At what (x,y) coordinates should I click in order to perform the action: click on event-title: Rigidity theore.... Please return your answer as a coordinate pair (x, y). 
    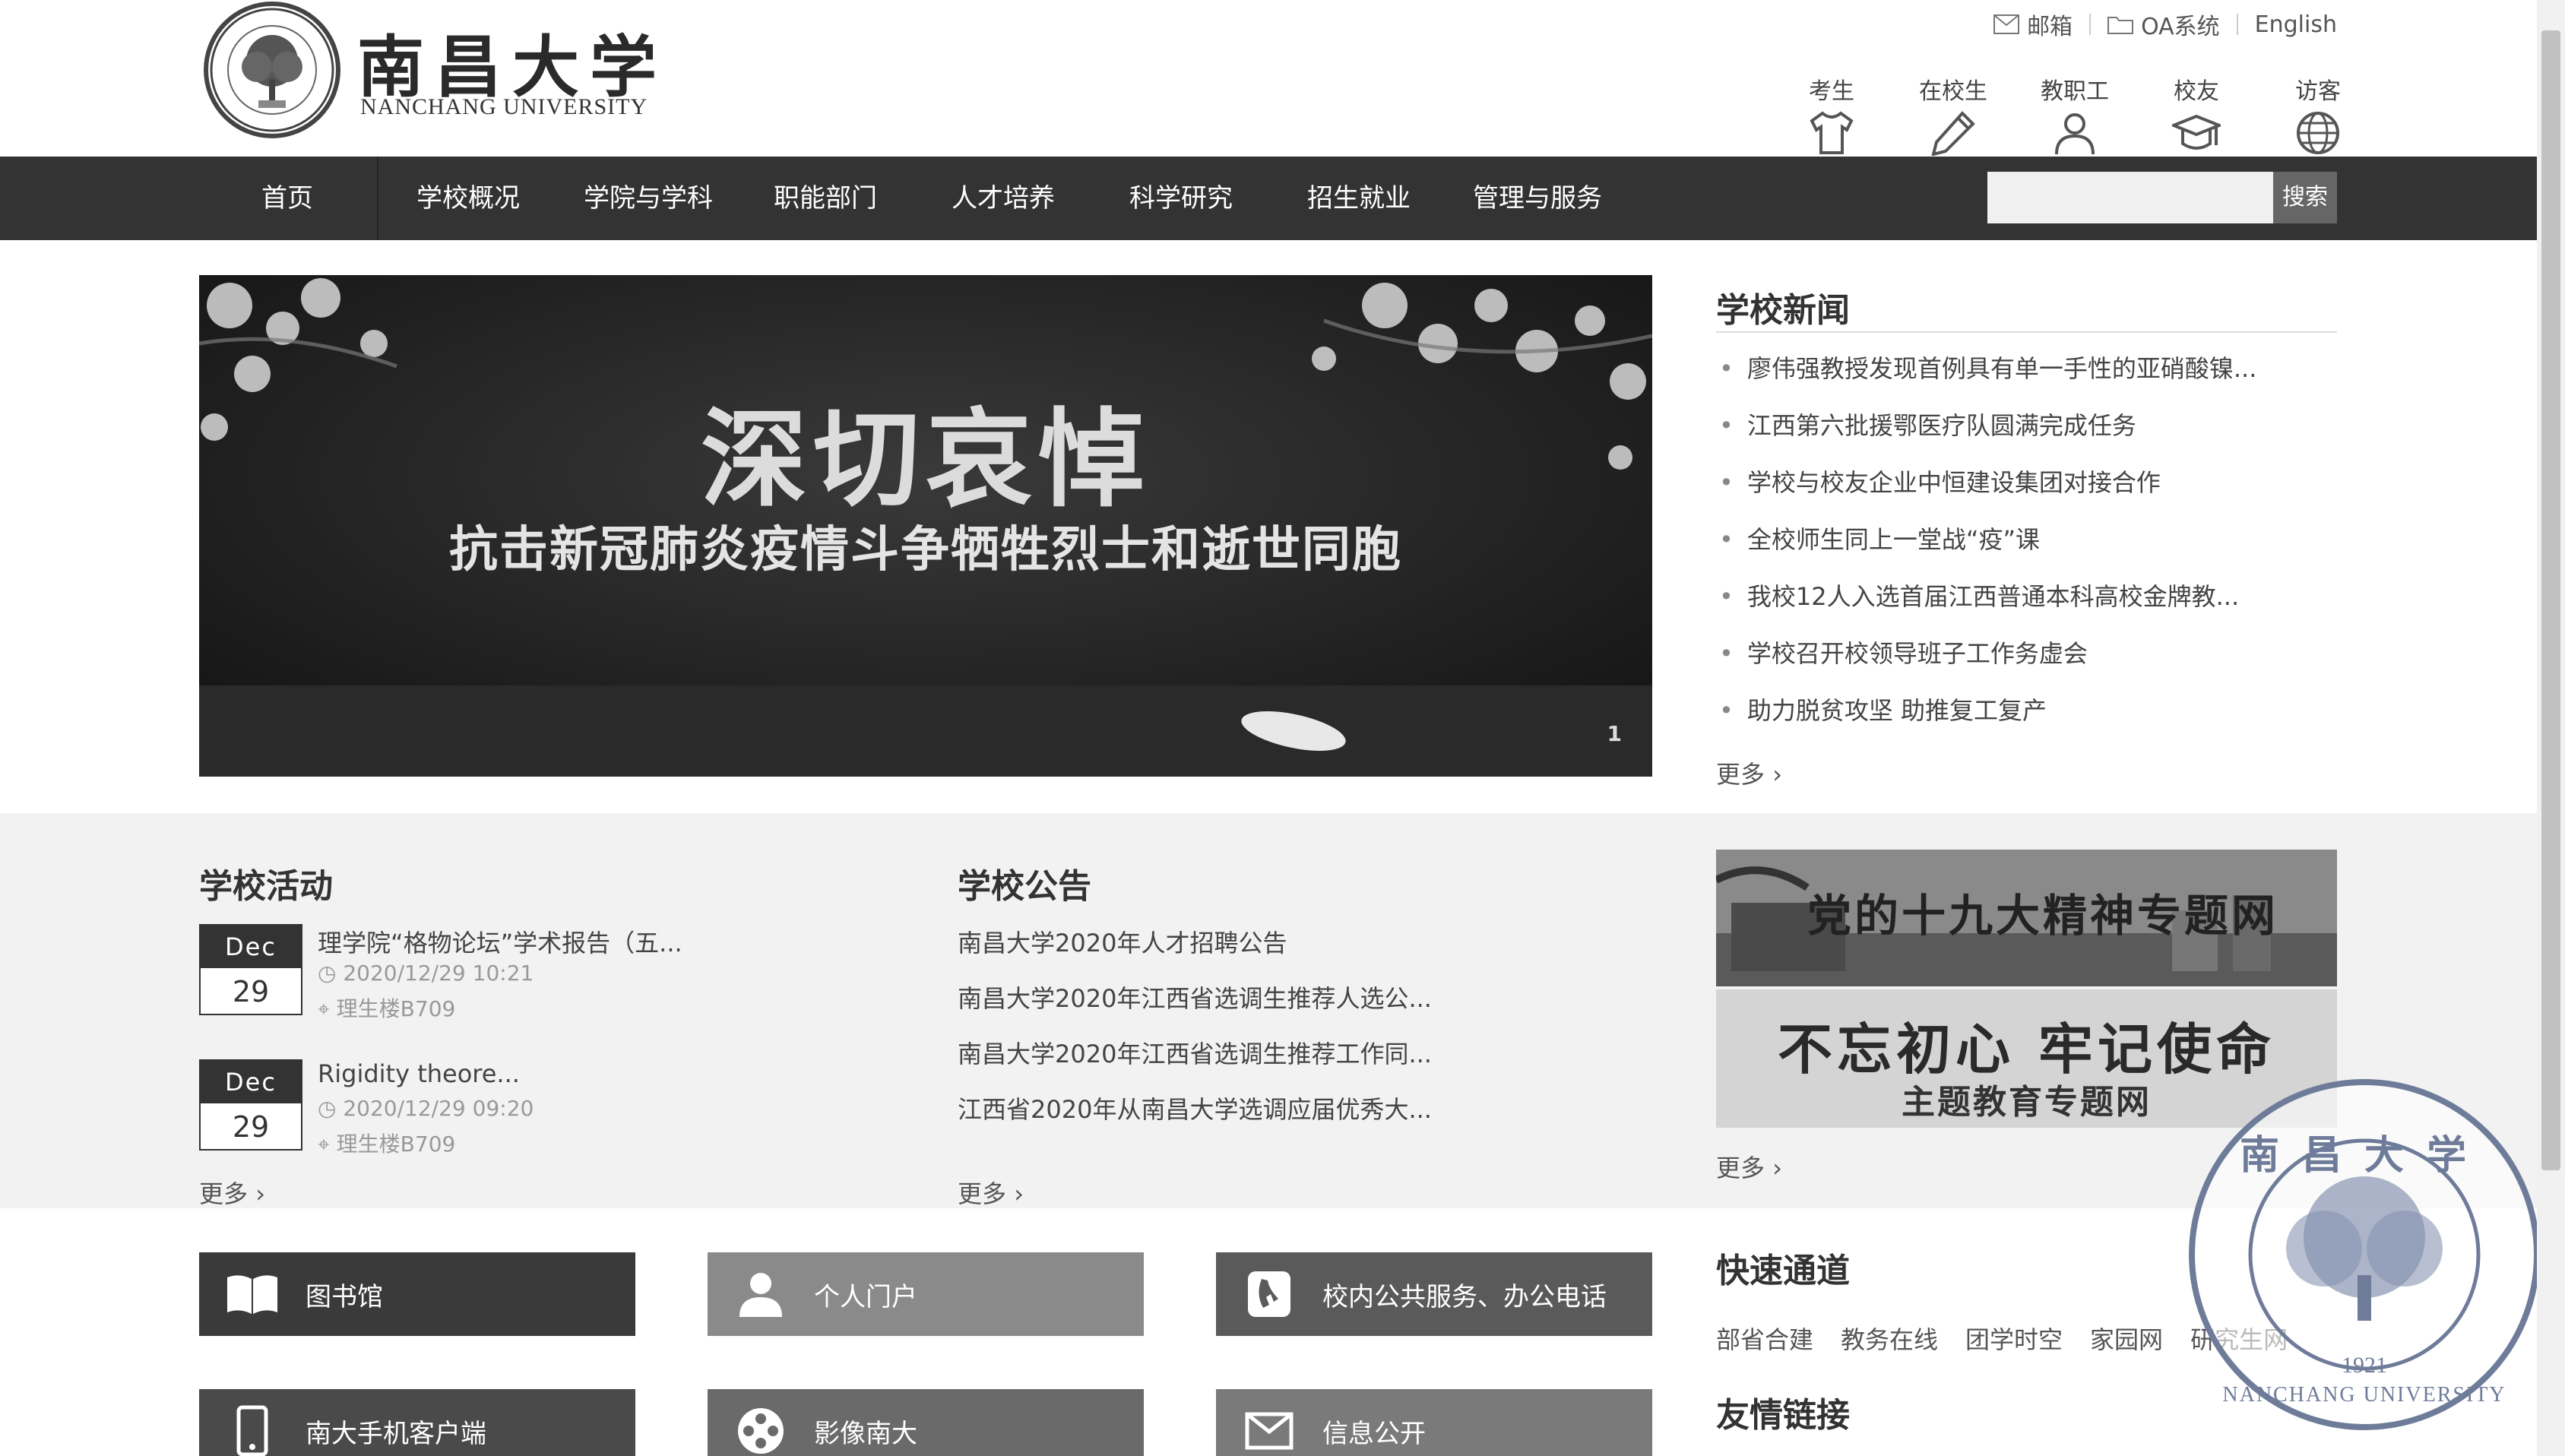
    Looking at the image, I should click on (419, 1073).